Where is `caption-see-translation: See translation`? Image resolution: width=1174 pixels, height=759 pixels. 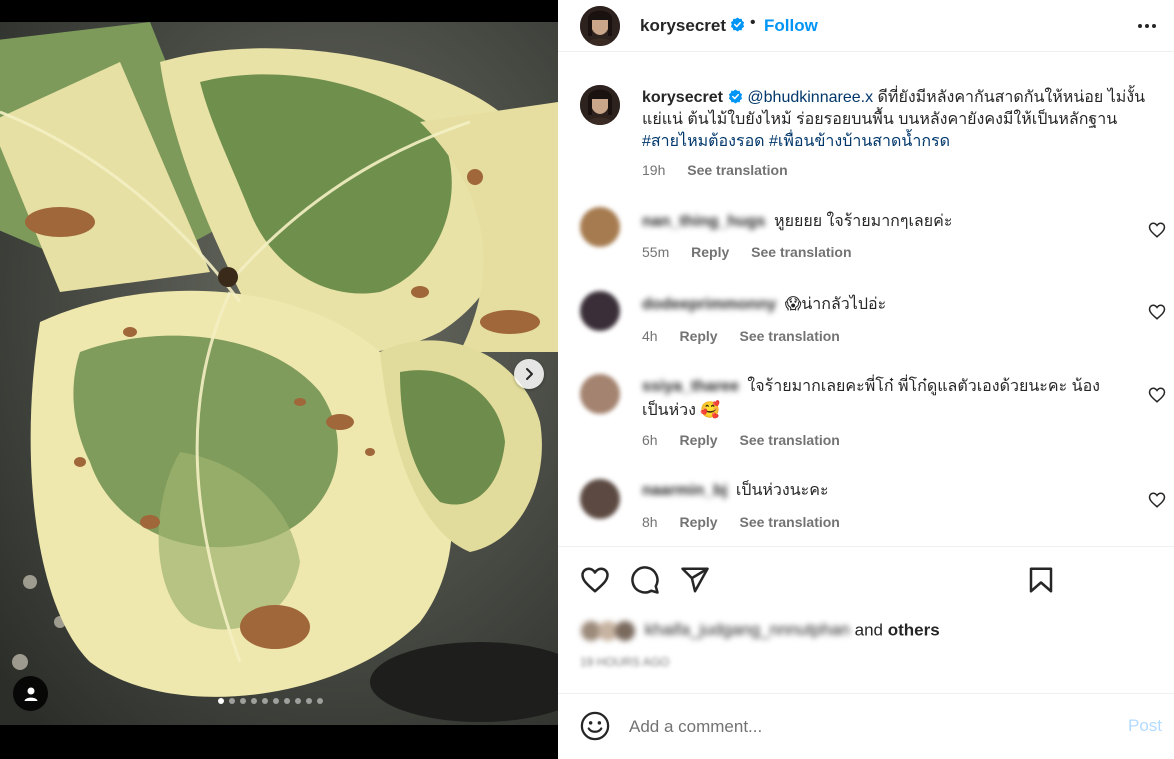
caption-see-translation: See translation is located at coordinates (737, 170).